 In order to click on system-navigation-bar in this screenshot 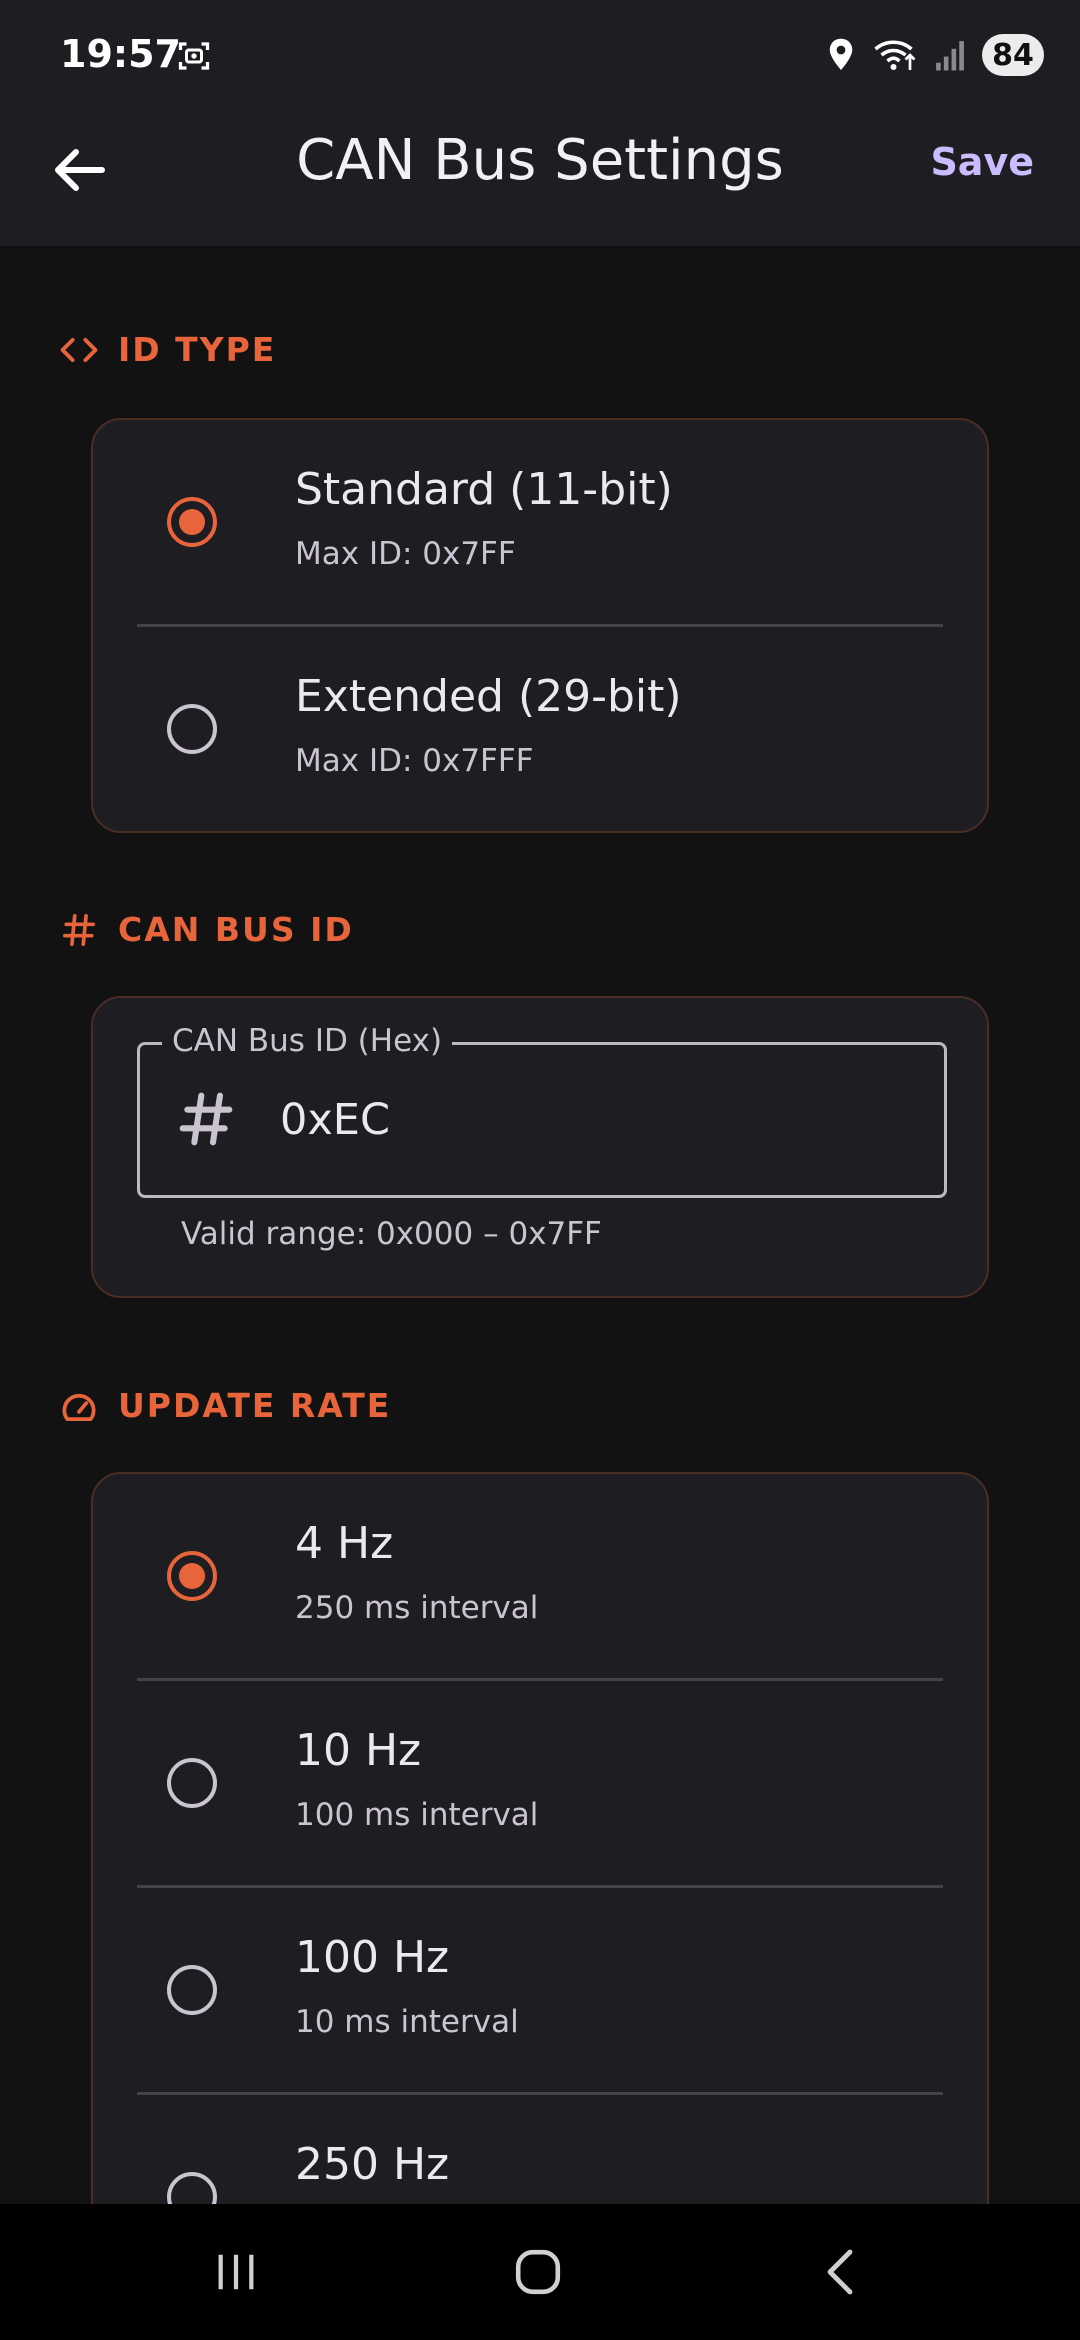, I will do `click(540, 2272)`.